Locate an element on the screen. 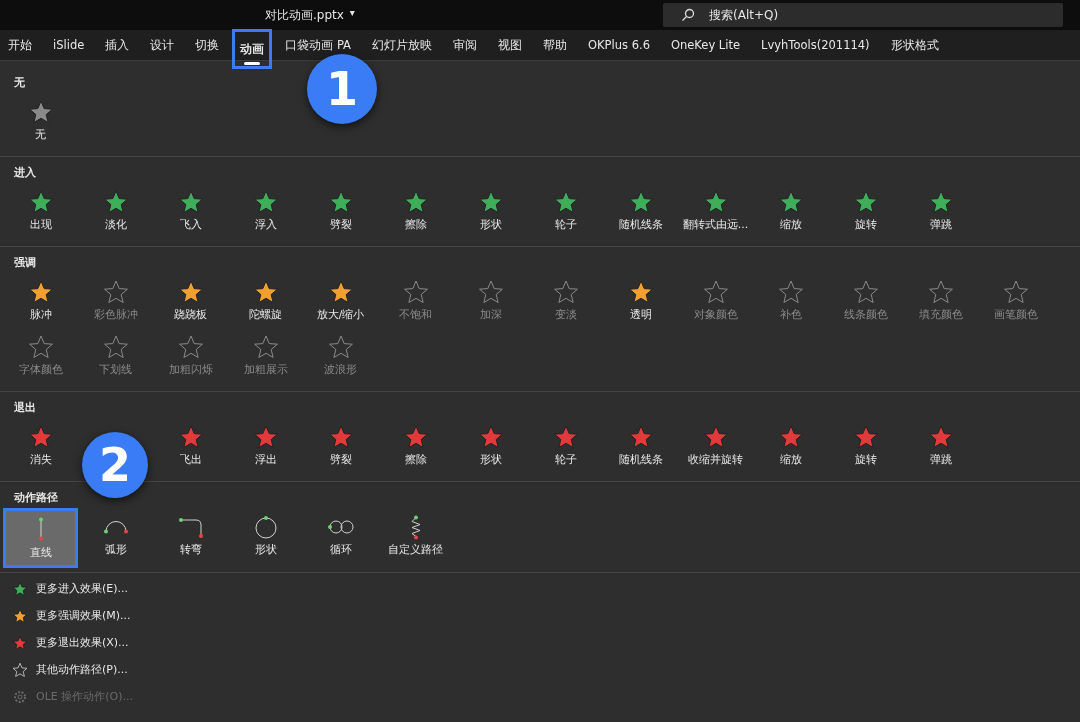 The height and width of the screenshot is (722, 1080). animation-item: 透明 is located at coordinates (640, 300).